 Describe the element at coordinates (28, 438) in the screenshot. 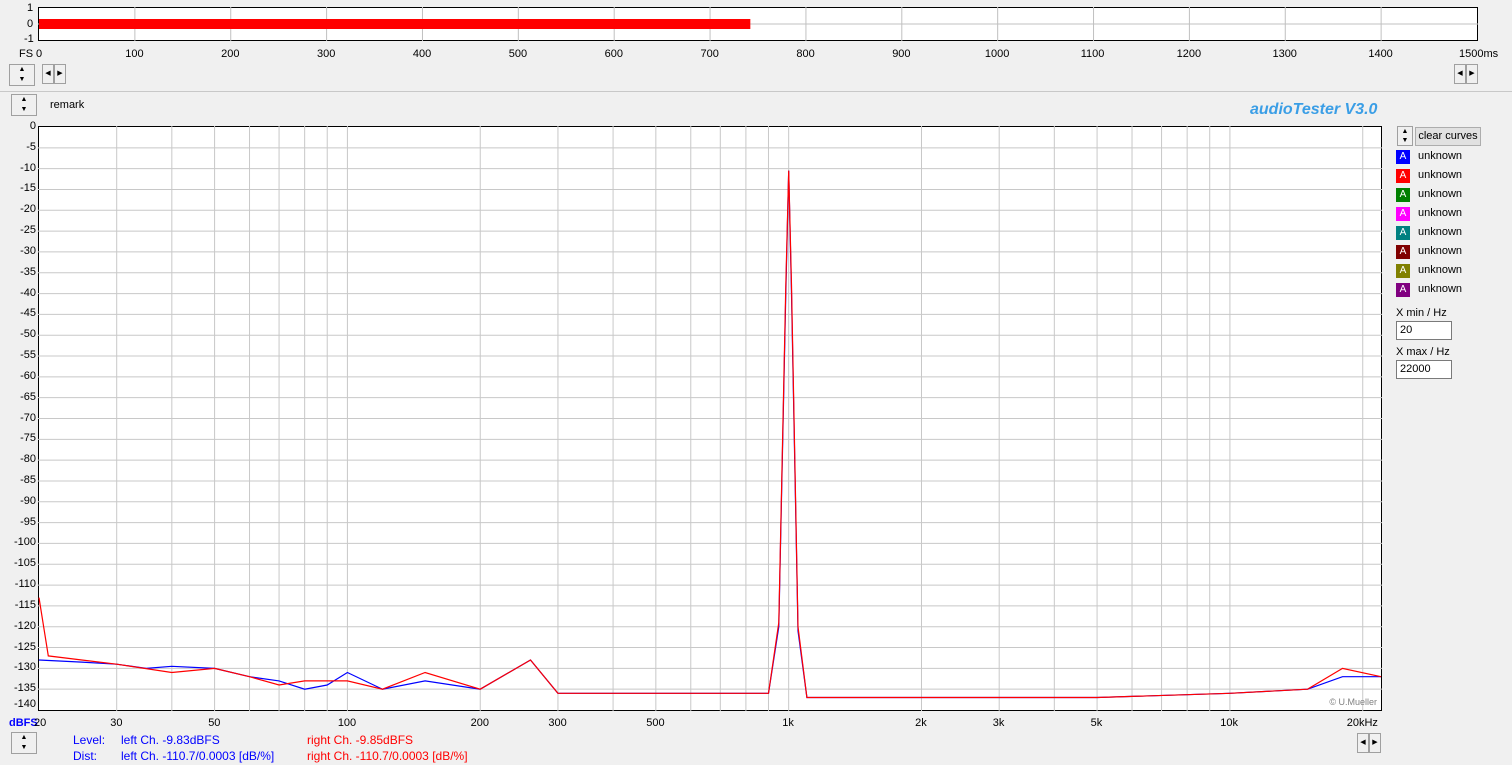

I see `y-tick-label: -75` at that location.